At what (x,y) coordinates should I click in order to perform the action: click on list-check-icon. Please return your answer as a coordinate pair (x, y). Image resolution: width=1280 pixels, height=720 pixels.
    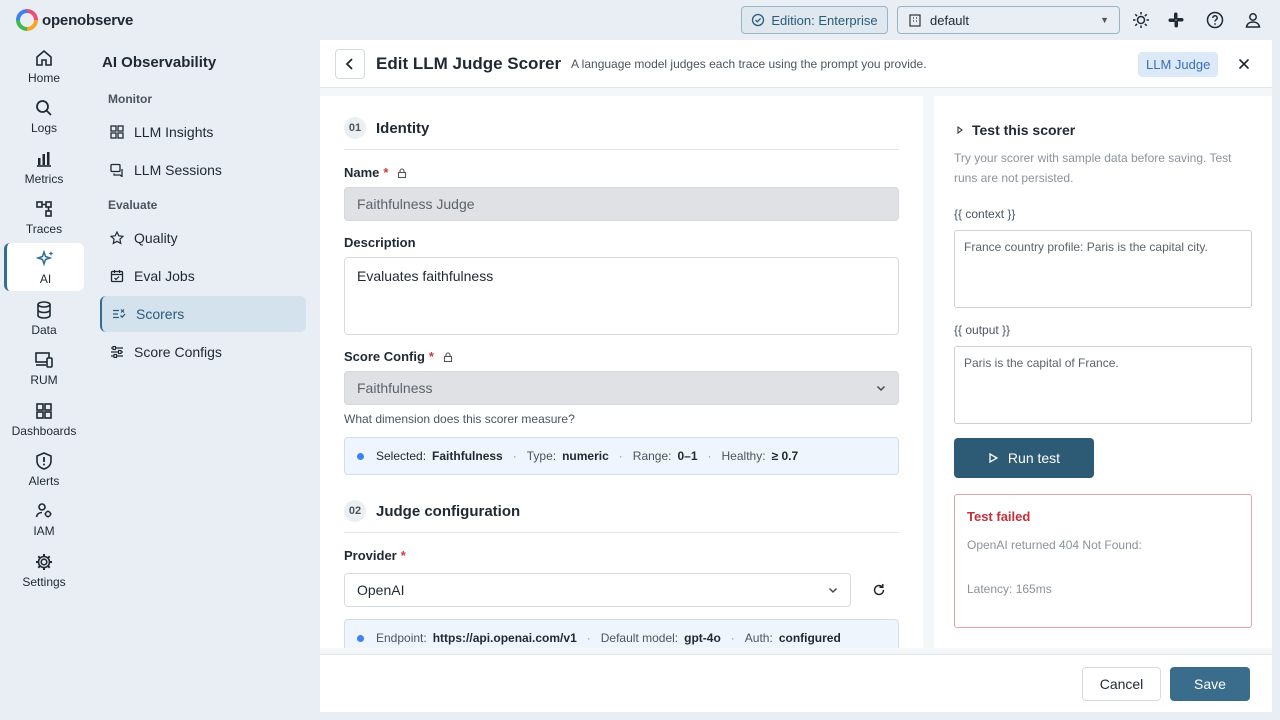
    Looking at the image, I should click on (119, 314).